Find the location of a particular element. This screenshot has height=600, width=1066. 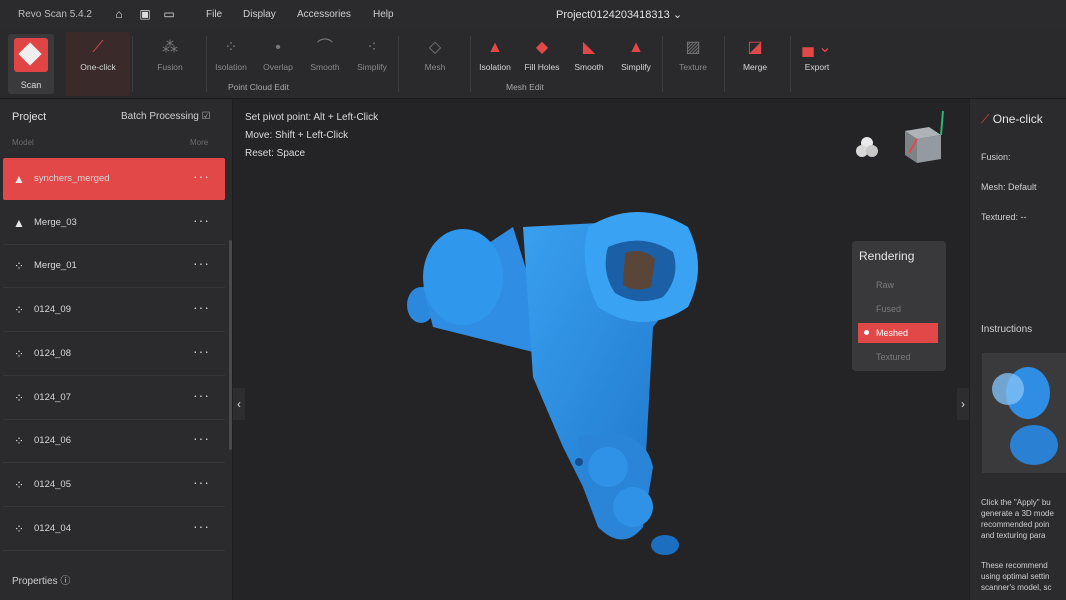

project-title: Project0124203418313 ⌄ is located at coordinates (619, 14).